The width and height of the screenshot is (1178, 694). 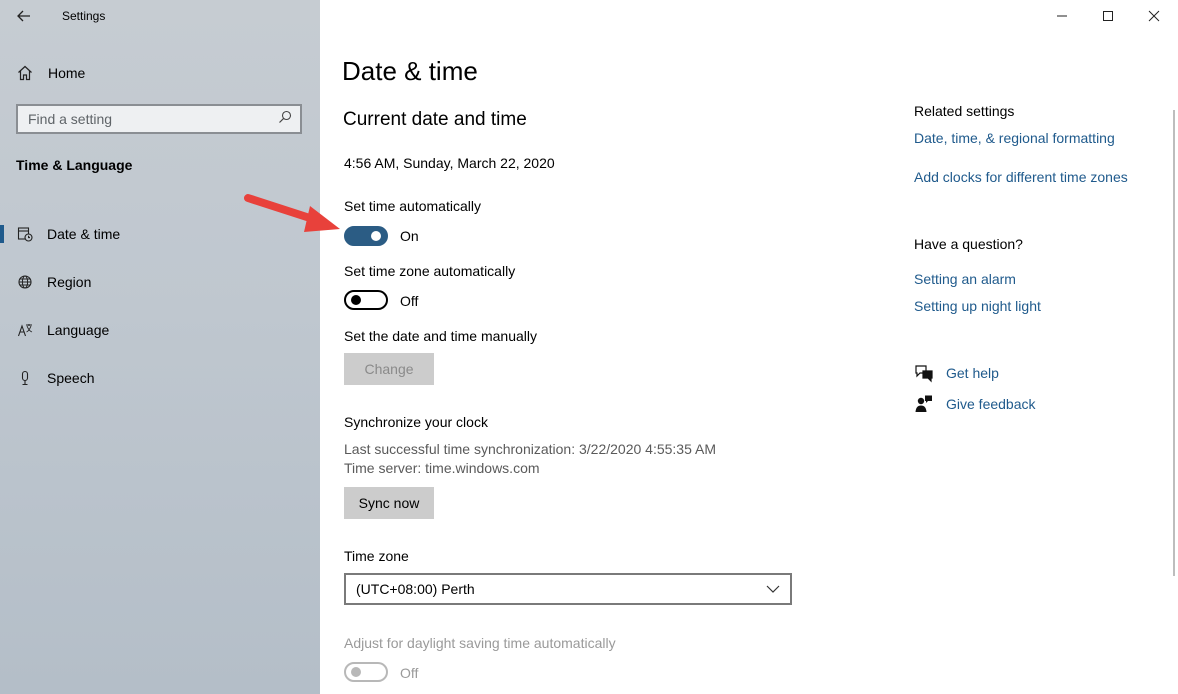 What do you see at coordinates (965, 279) in the screenshot?
I see `setting-alarm-link: Setting an alarm` at bounding box center [965, 279].